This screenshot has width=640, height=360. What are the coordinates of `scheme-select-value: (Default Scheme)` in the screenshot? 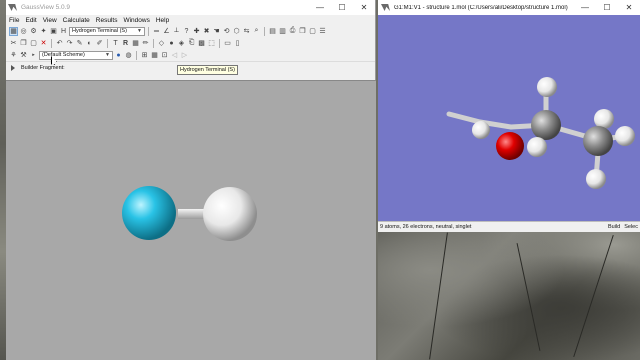 It's located at (63, 55).